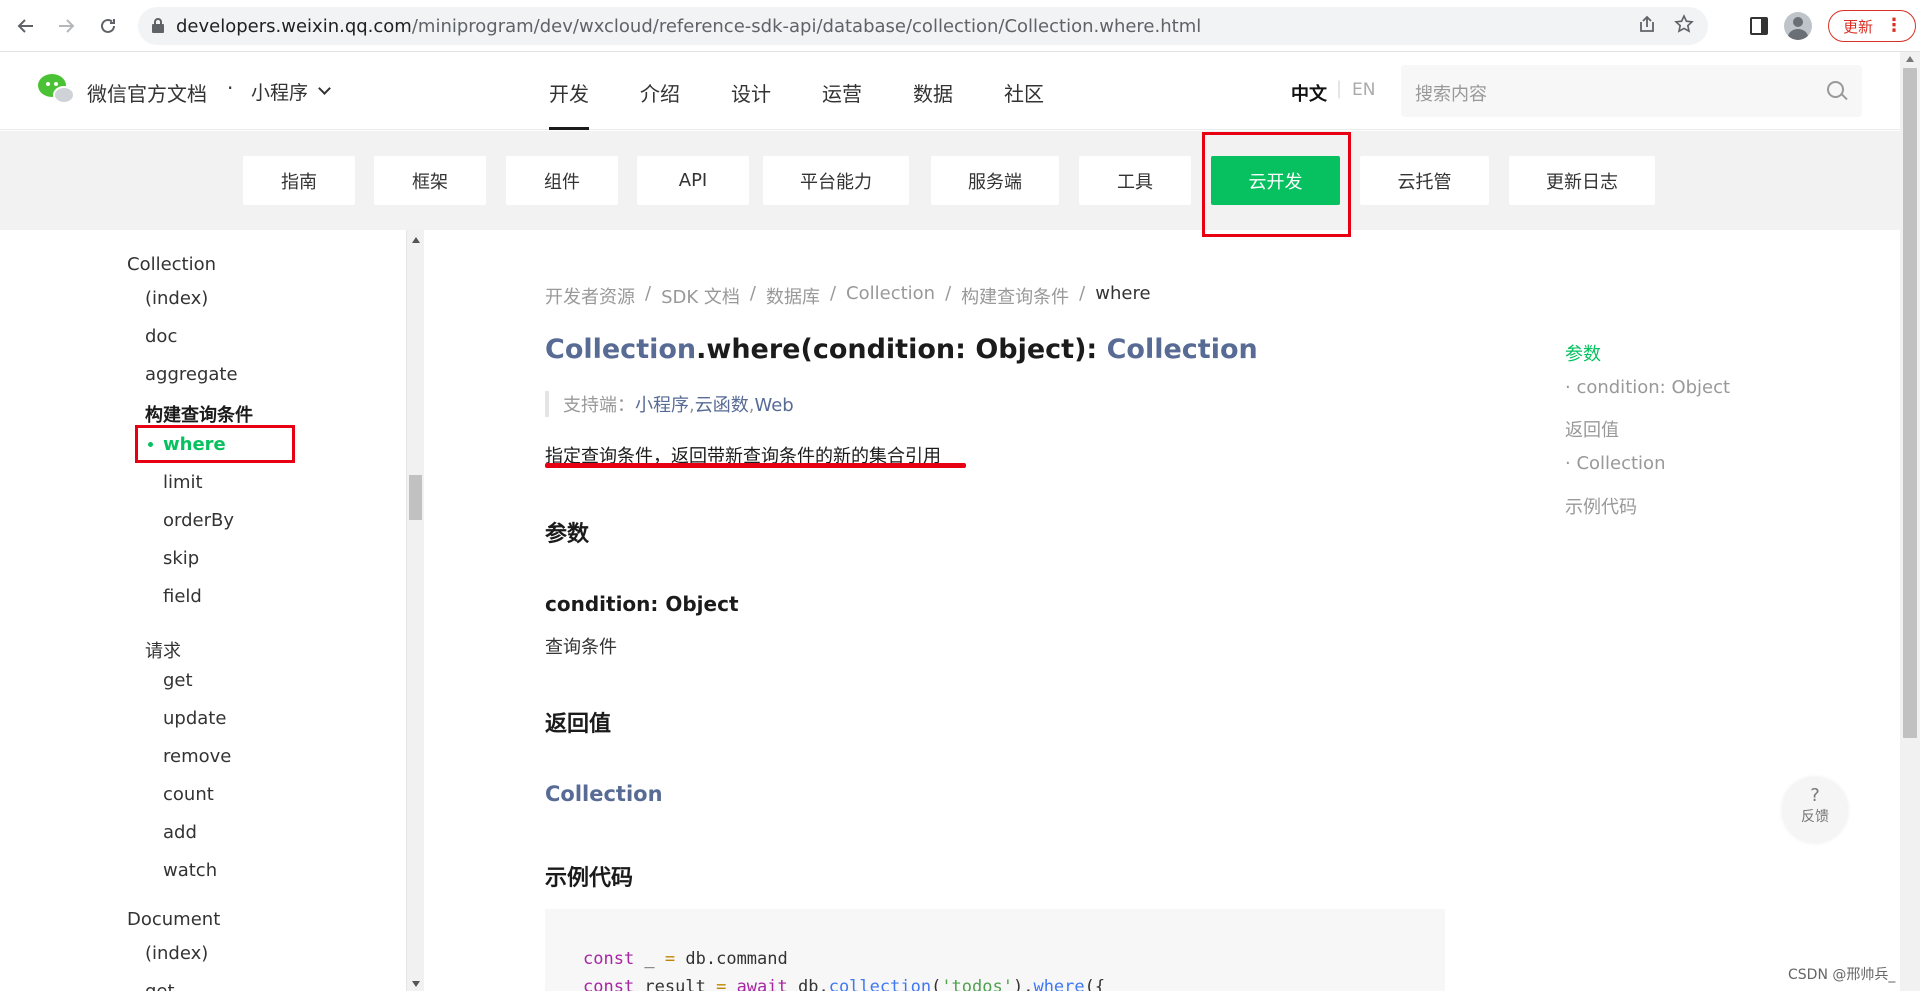 The height and width of the screenshot is (991, 1920). I want to click on breadcrumb-current: where, so click(1123, 293).